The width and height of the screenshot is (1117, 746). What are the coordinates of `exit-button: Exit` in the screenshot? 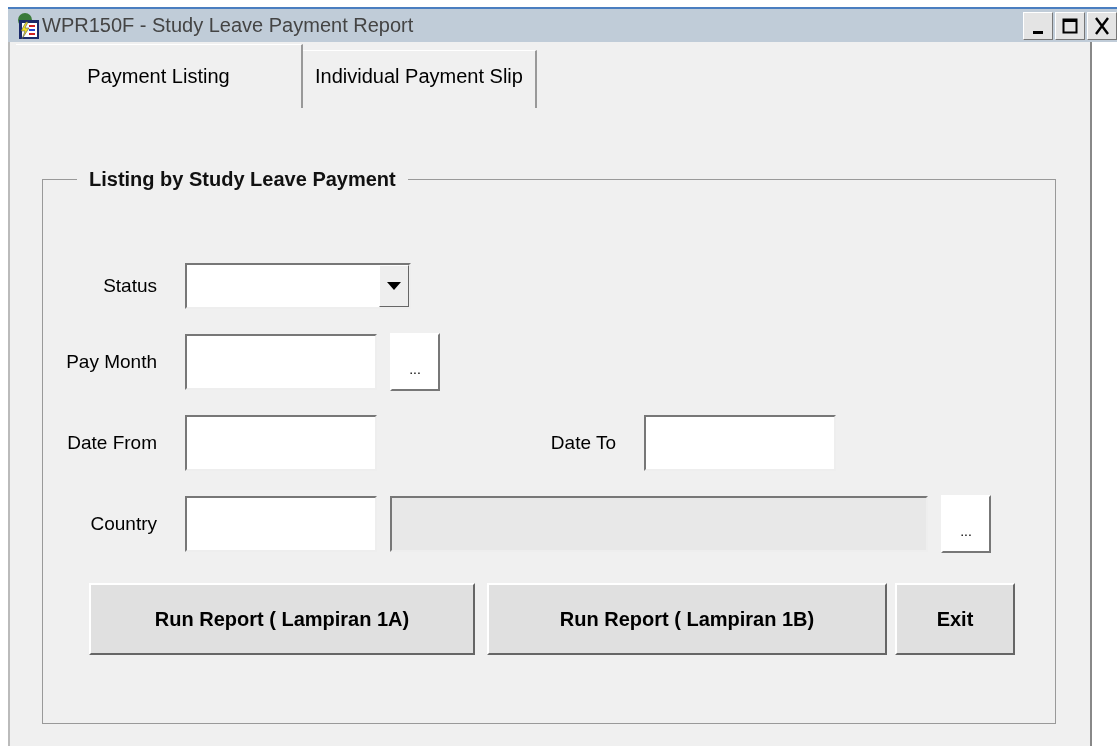 It's located at (955, 619).